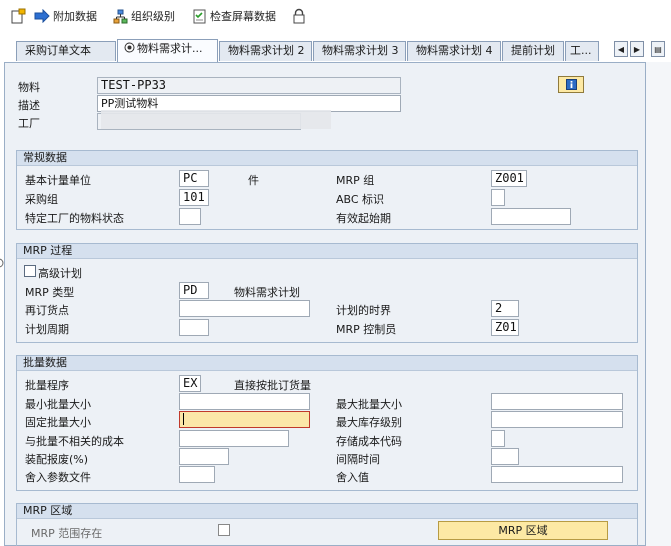 This screenshot has width=671, height=546. What do you see at coordinates (58, 404) in the screenshot?
I see `min-lot-size-label: 最小批量大小` at bounding box center [58, 404].